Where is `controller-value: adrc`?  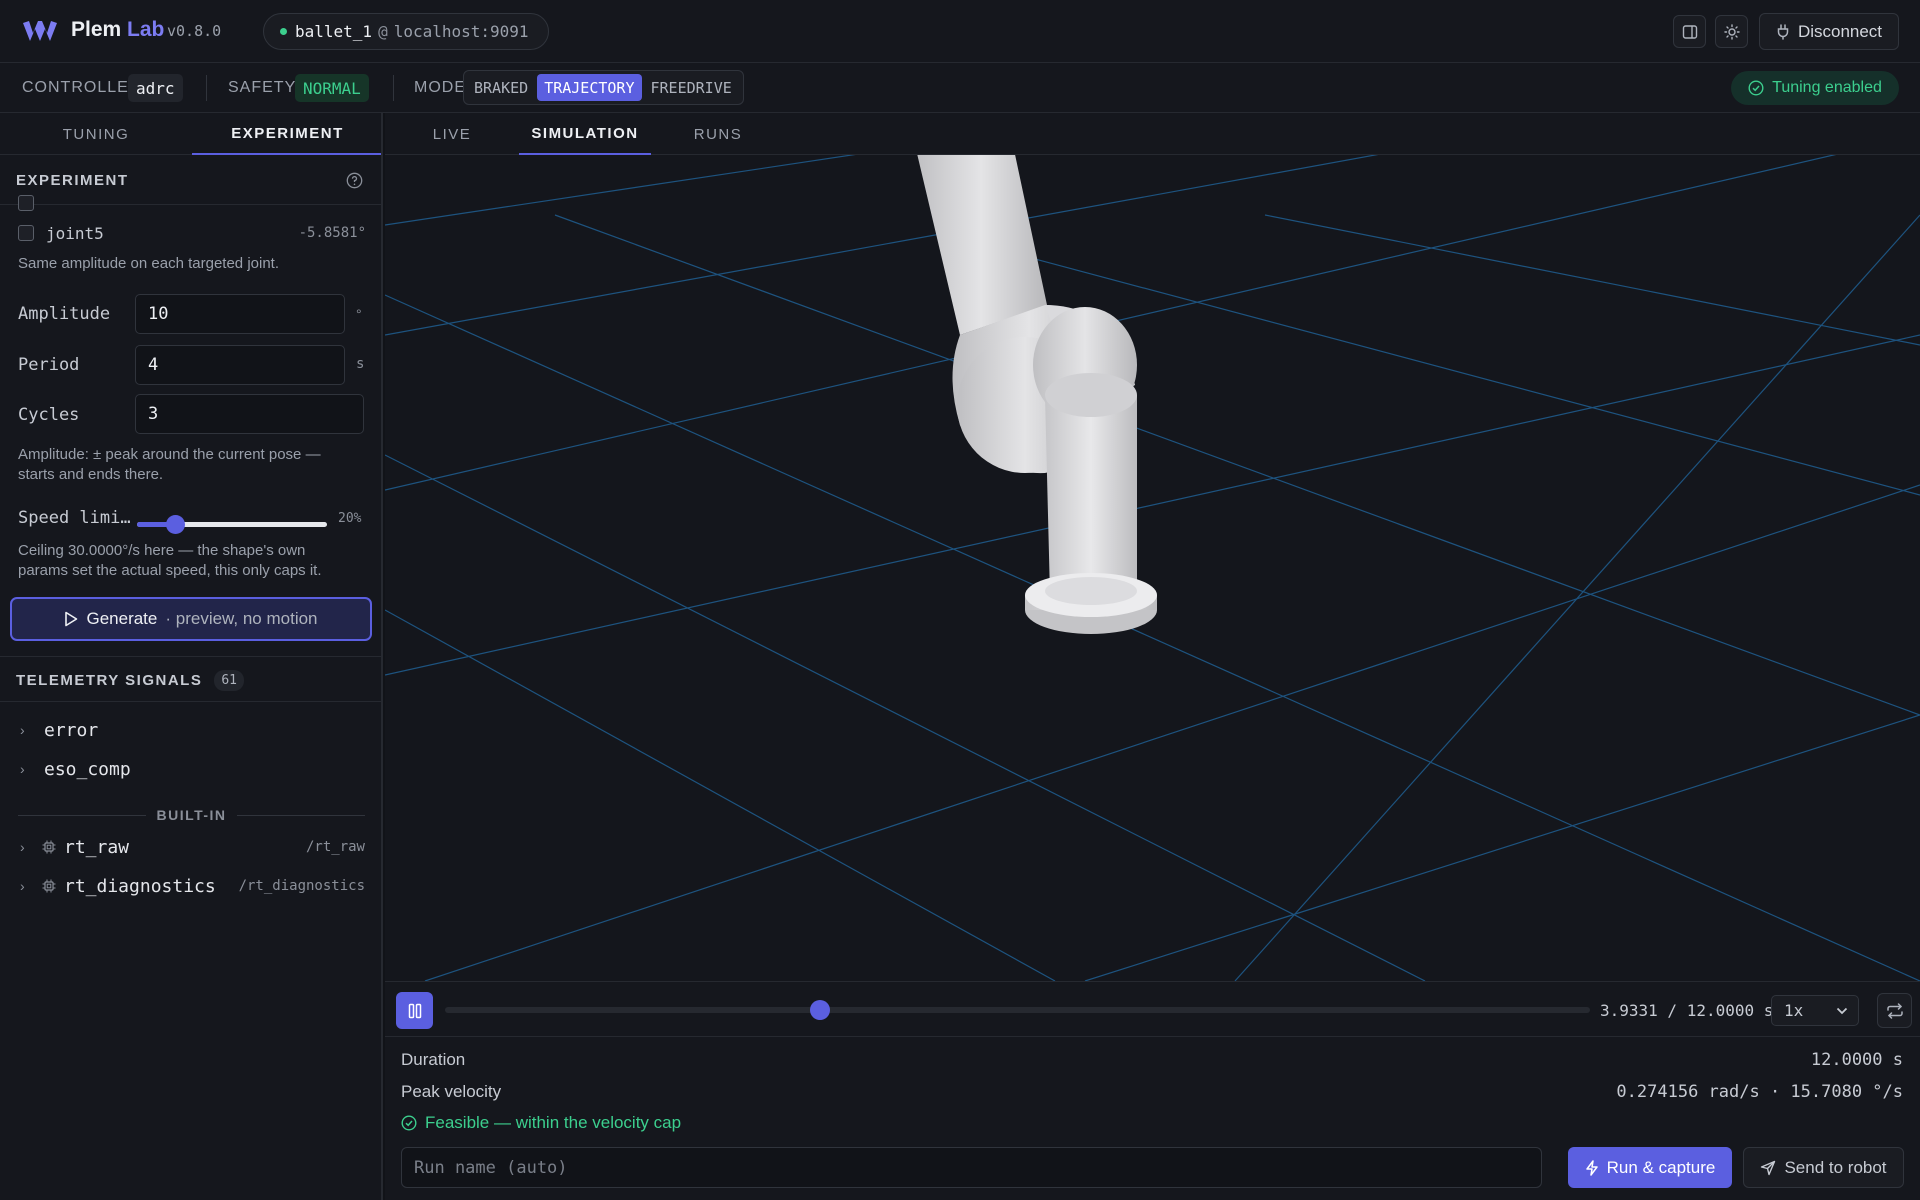
controller-value: adrc is located at coordinates (155, 88).